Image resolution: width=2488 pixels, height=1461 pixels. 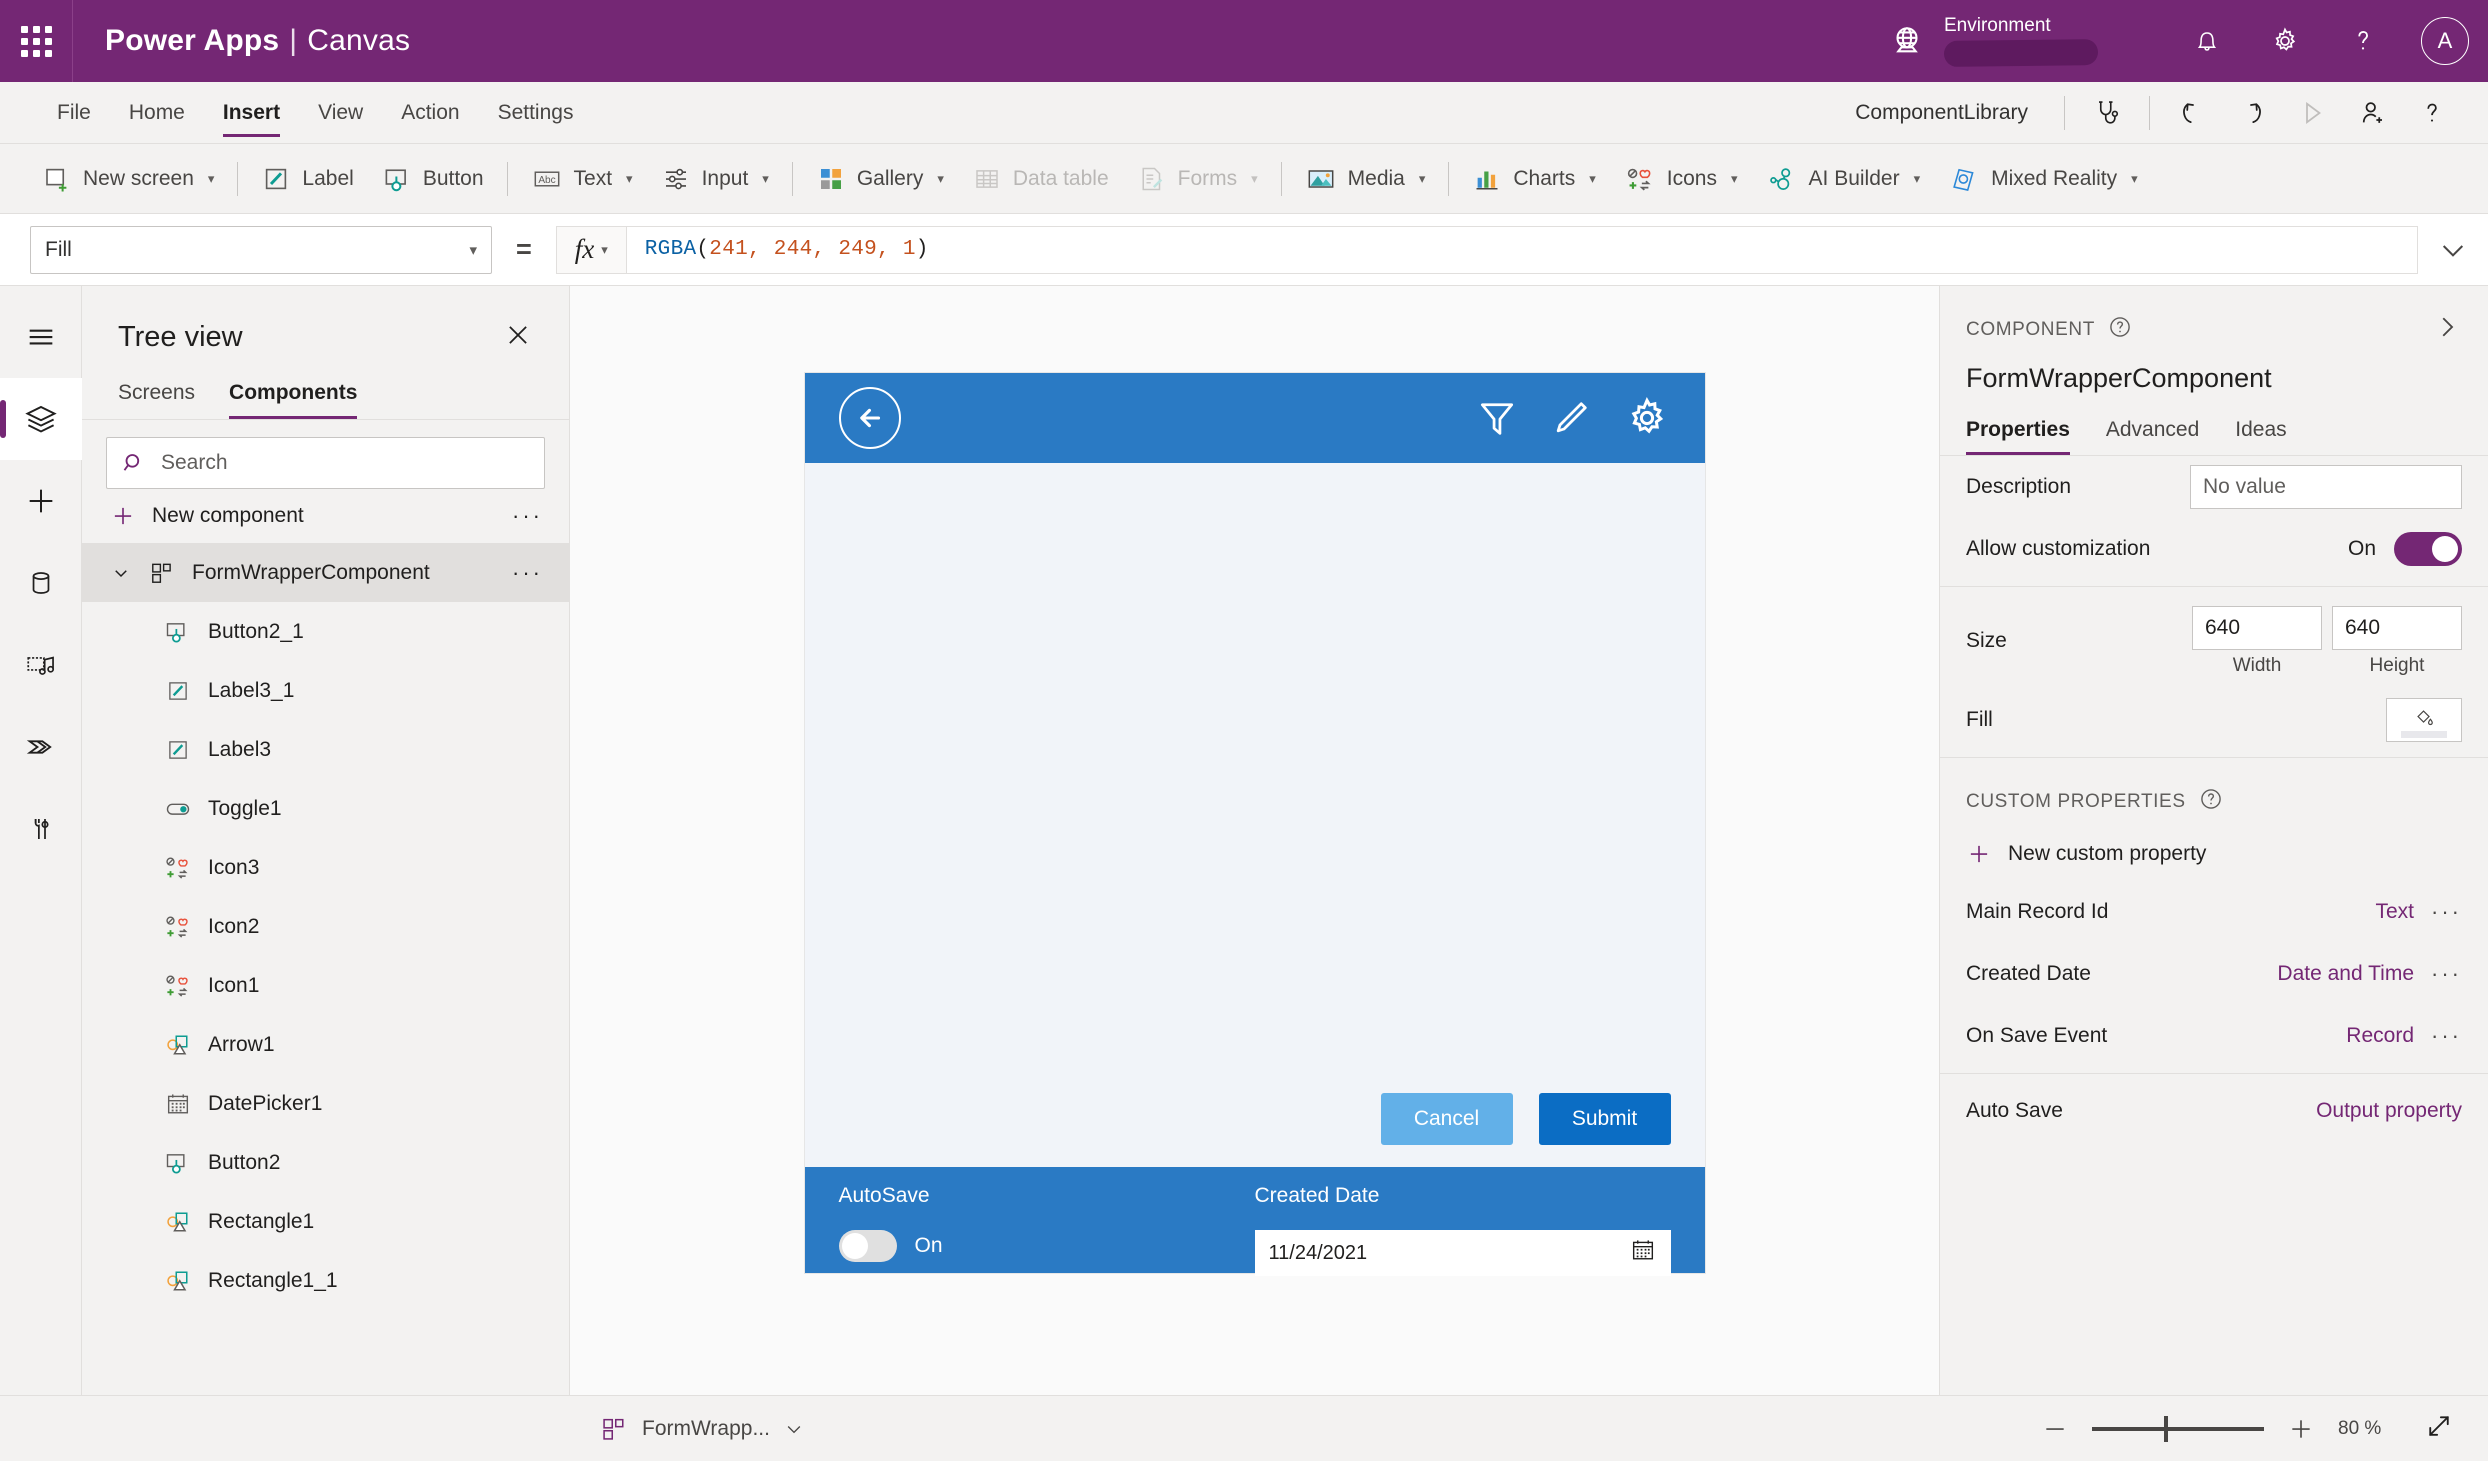 What do you see at coordinates (325, 985) in the screenshot?
I see `tree-item-icon1: Icon1` at bounding box center [325, 985].